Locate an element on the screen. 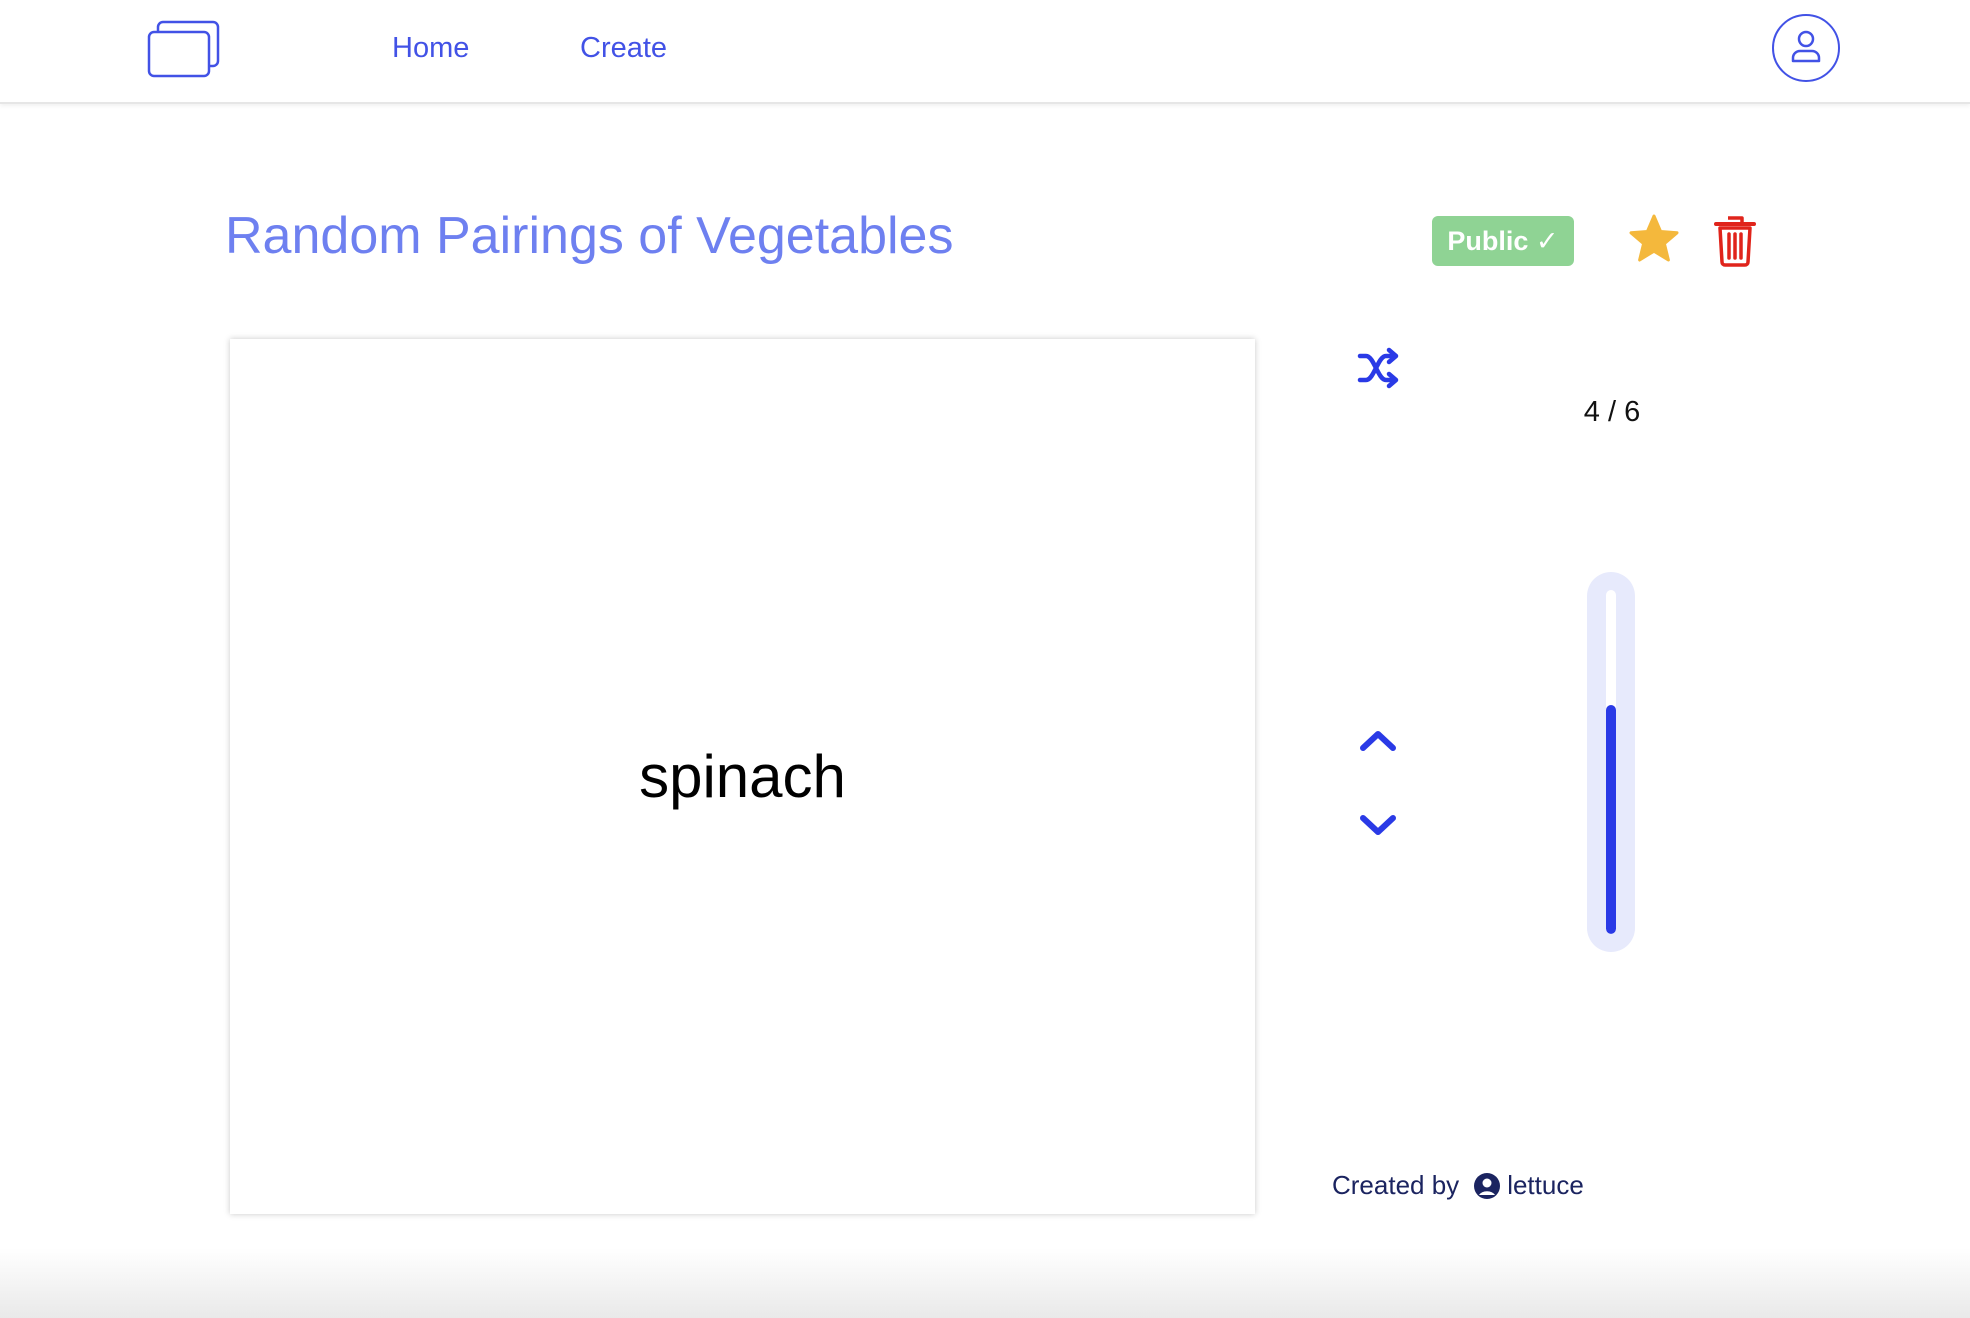  shuffle-button is located at coordinates (1378, 368).